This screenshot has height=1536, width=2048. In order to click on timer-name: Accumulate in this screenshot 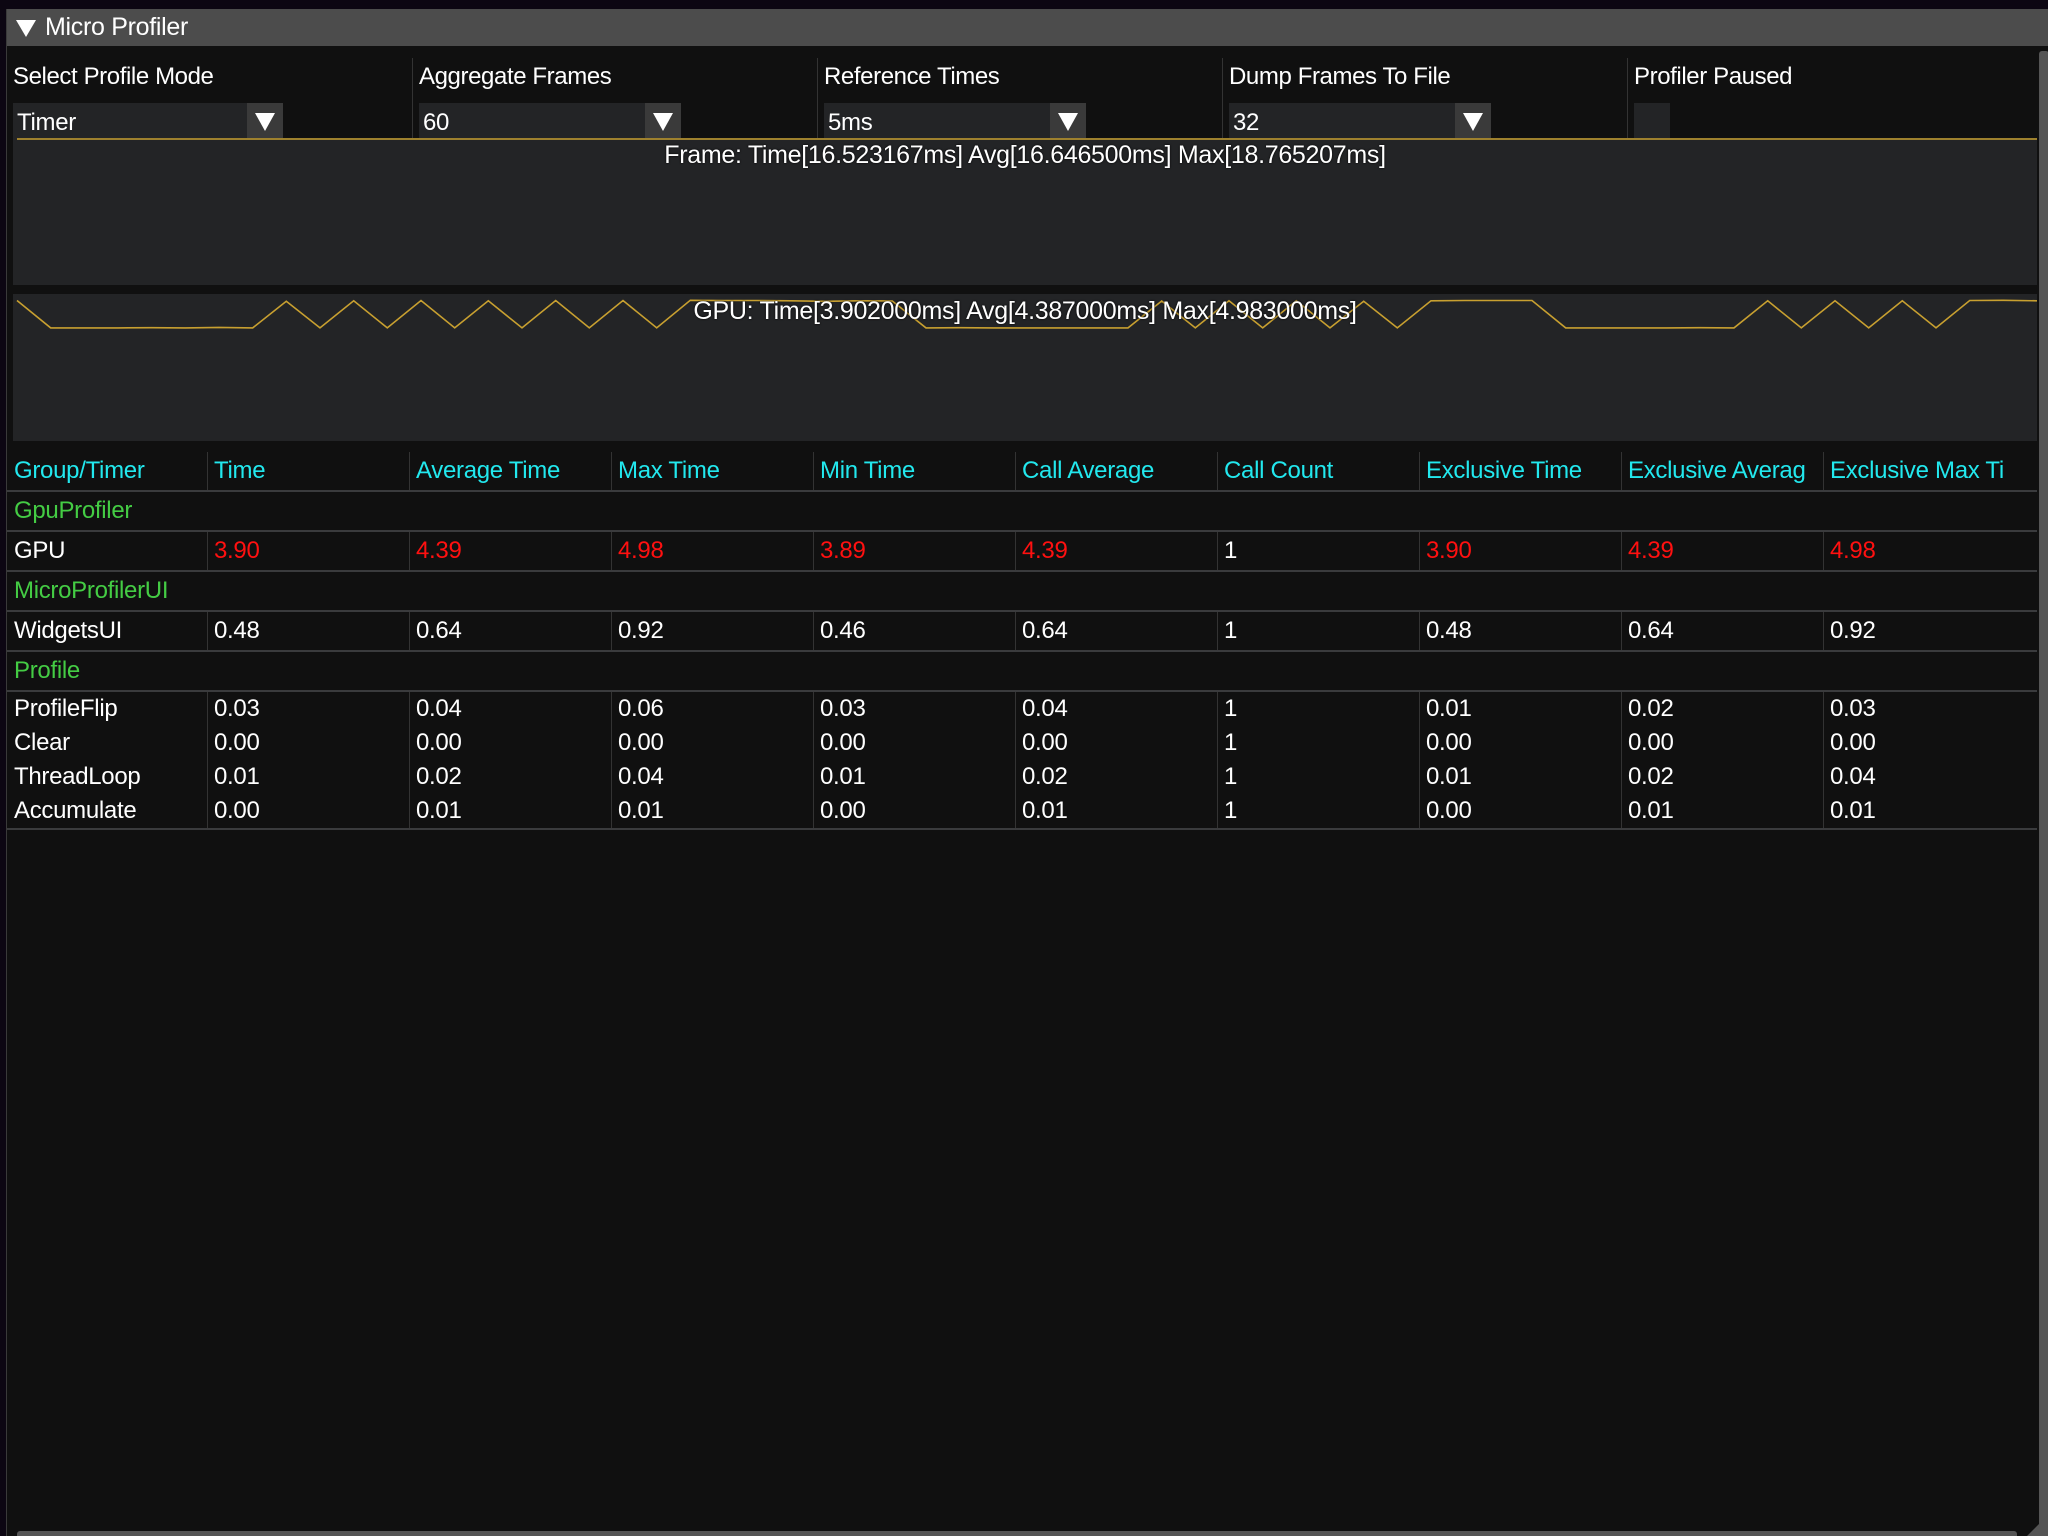, I will do `click(75, 810)`.